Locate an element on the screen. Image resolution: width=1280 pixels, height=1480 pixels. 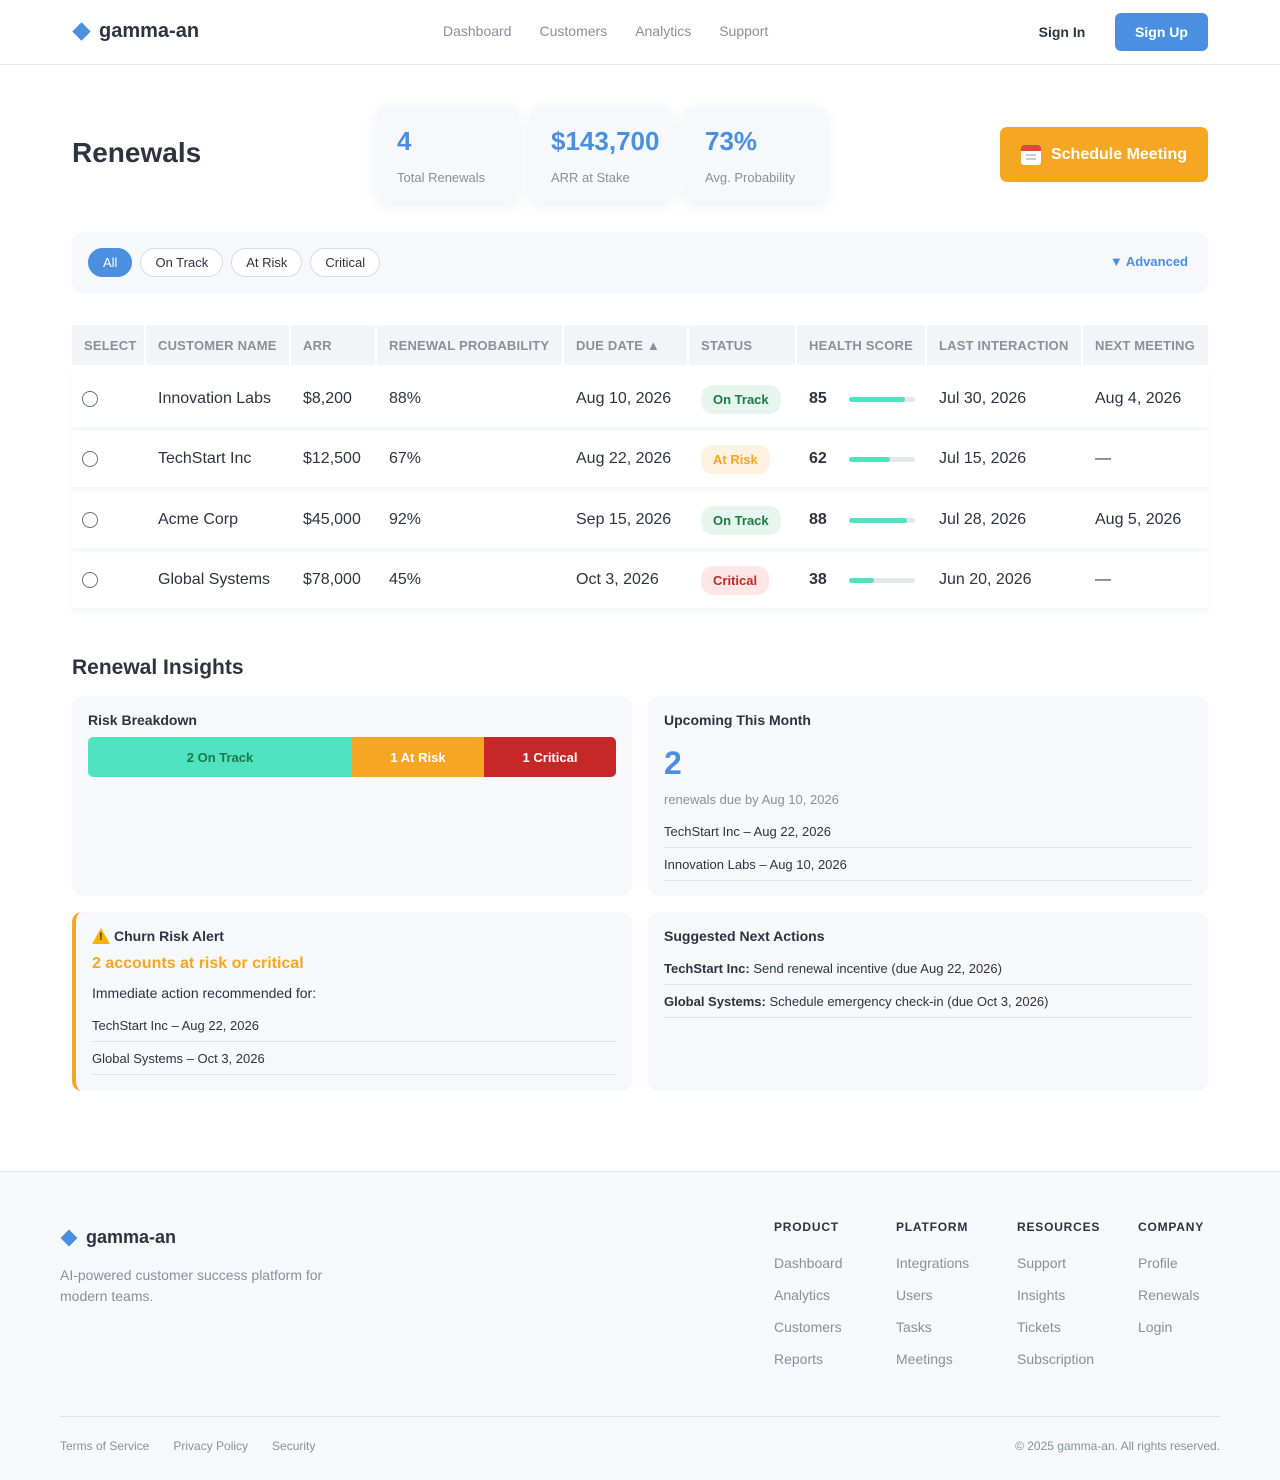
filter-pill-on-track: On Track is located at coordinates (182, 262).